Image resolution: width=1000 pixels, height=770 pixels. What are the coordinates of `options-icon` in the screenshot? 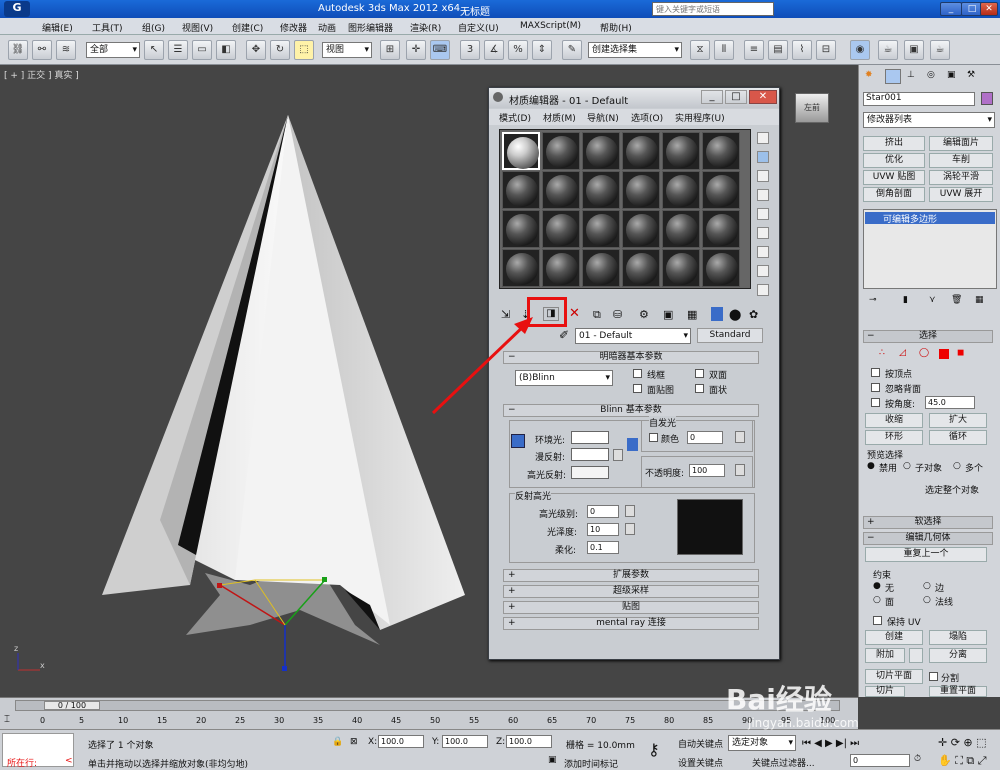 It's located at (763, 252).